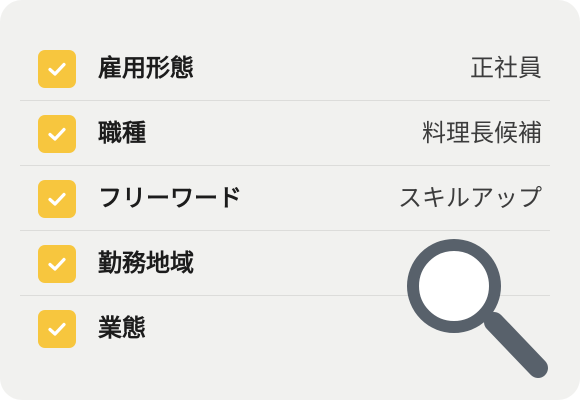  I want to click on filter-label: フリーワード, so click(170, 198).